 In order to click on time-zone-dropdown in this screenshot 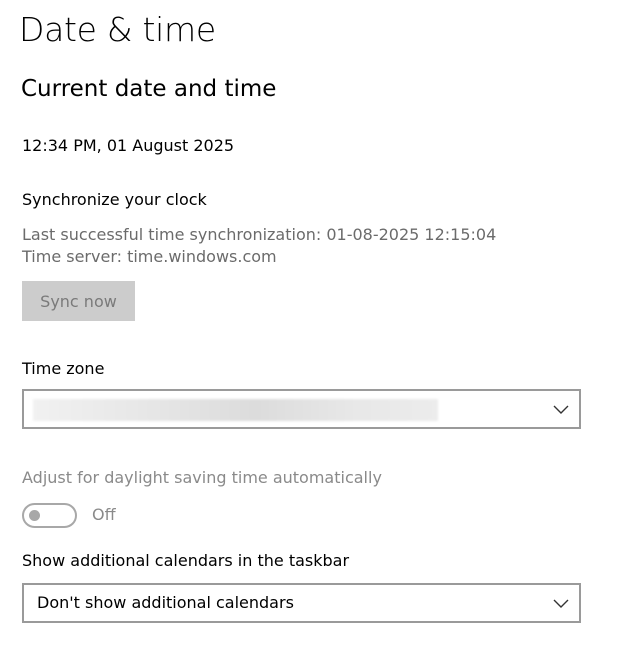, I will do `click(301, 409)`.